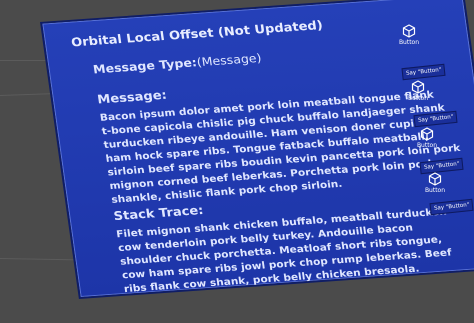 The image size is (474, 323). I want to click on message-type-label: Message Type:, so click(145, 66).